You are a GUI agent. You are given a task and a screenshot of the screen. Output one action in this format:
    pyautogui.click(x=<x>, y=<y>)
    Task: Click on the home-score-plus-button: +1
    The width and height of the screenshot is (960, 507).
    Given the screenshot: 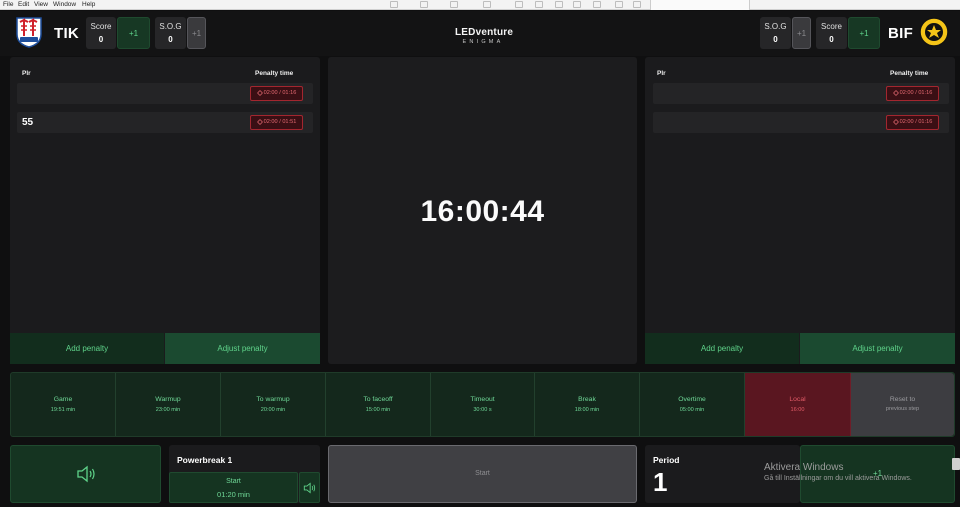 What is the action you would take?
    pyautogui.click(x=133, y=33)
    